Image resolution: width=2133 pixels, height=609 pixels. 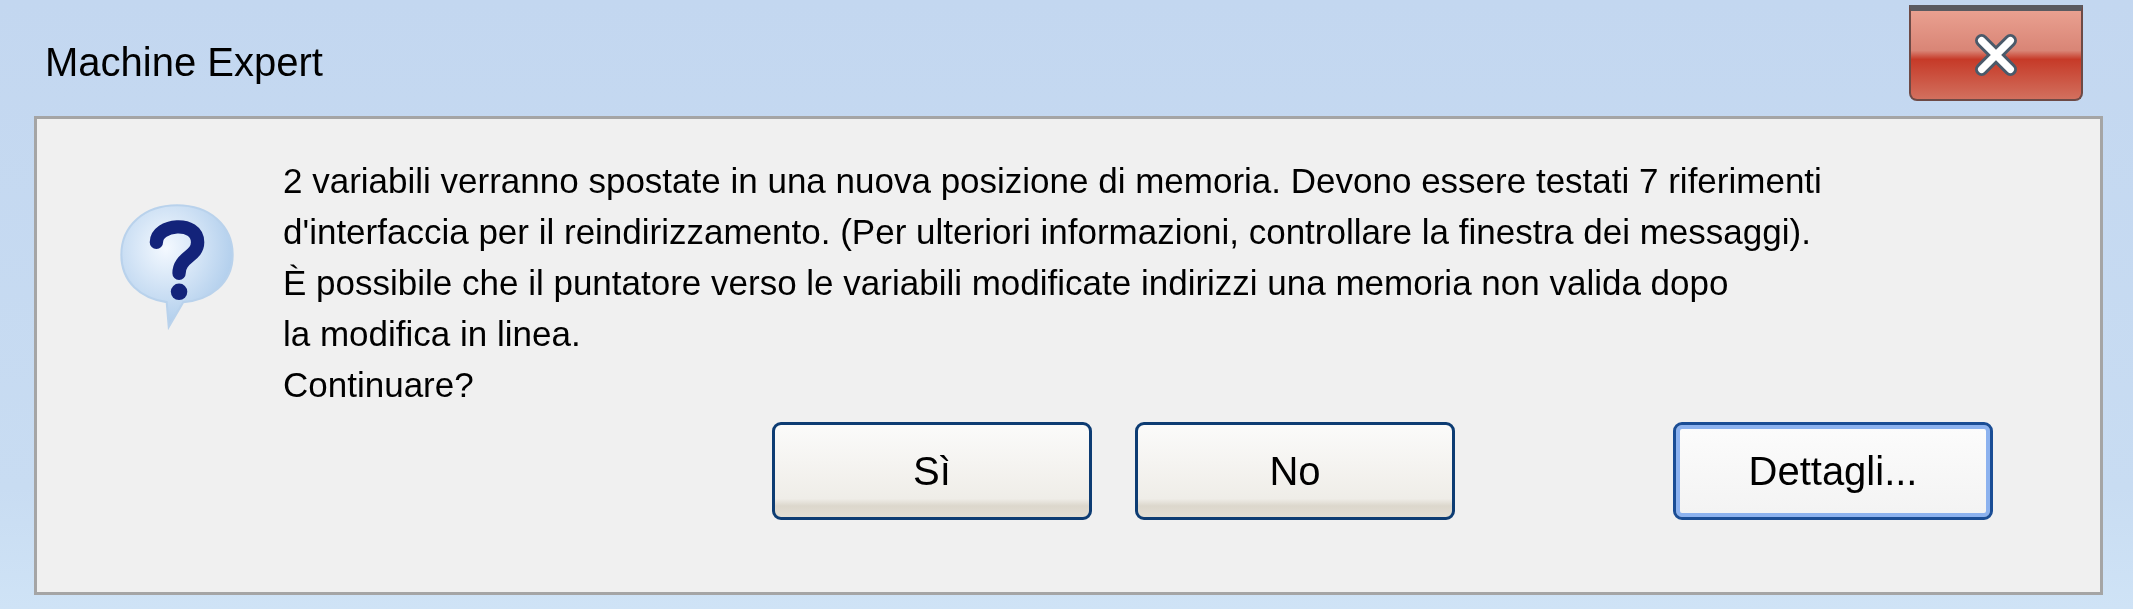 I want to click on message-text: È possibile che il puntatore verso le variabili modificate indirizzi una memoria non valida dopo, so click(x=1006, y=283).